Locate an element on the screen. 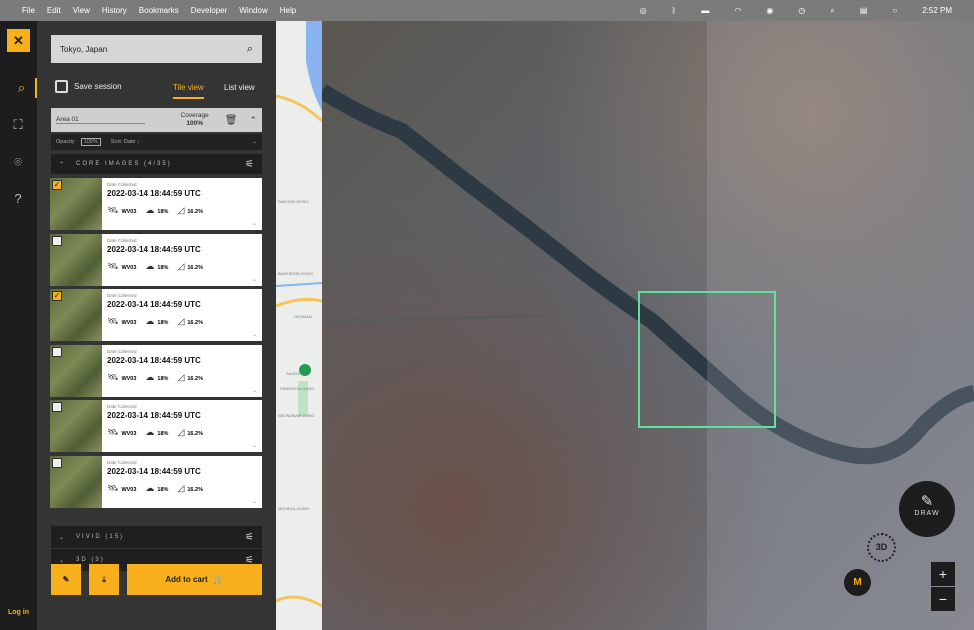 The width and height of the screenshot is (974, 630). menu-help: Help is located at coordinates (288, 10).